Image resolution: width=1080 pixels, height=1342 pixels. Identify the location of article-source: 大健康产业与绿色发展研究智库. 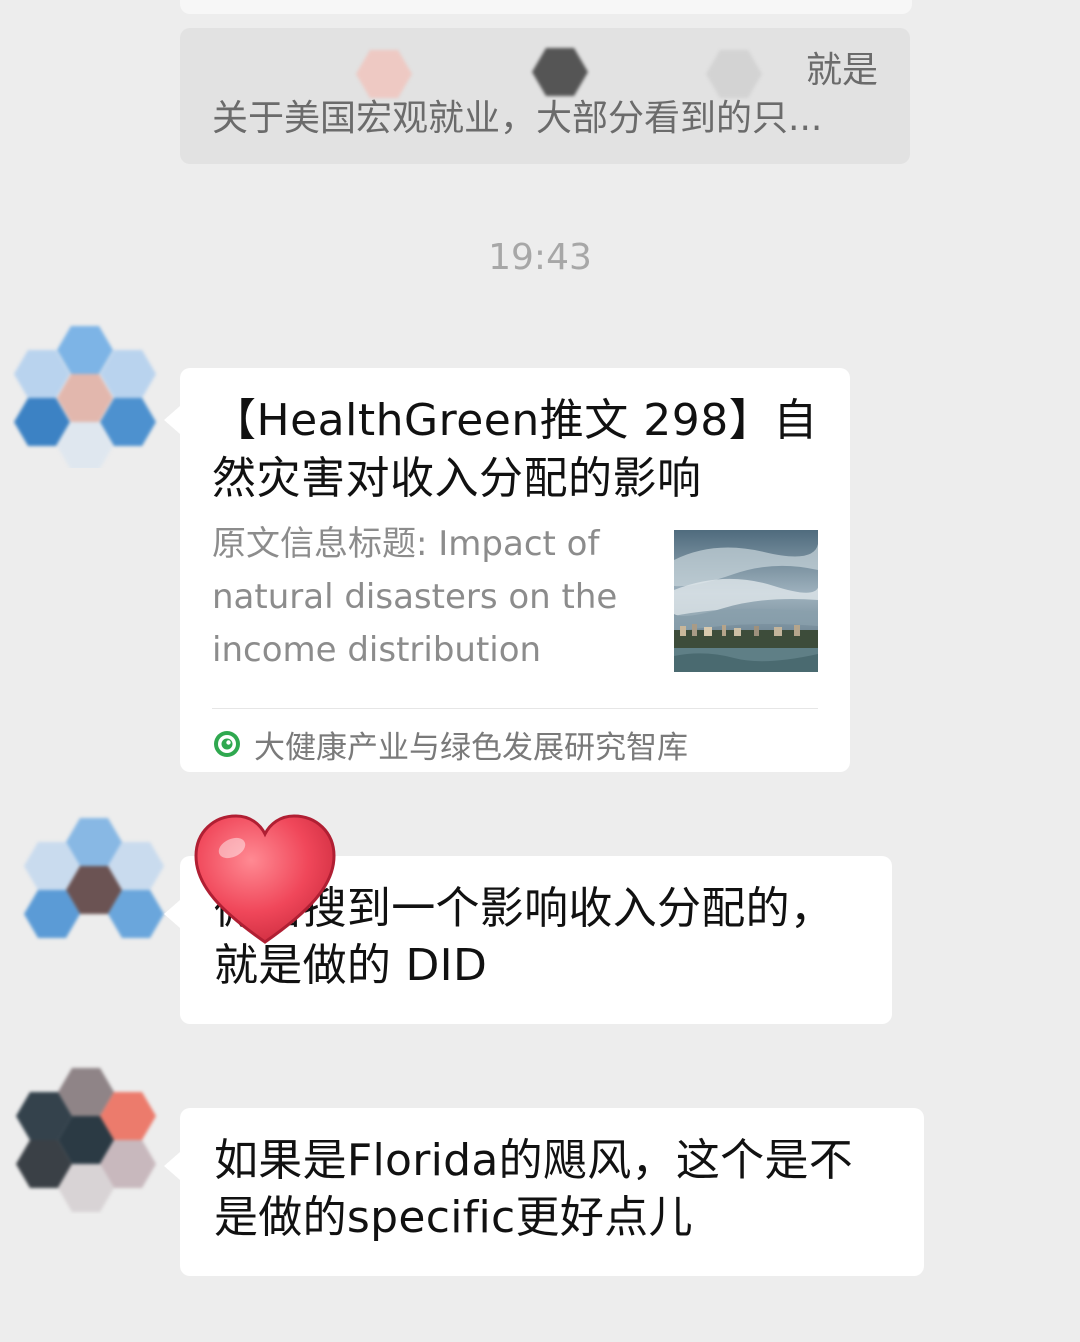
(450, 744).